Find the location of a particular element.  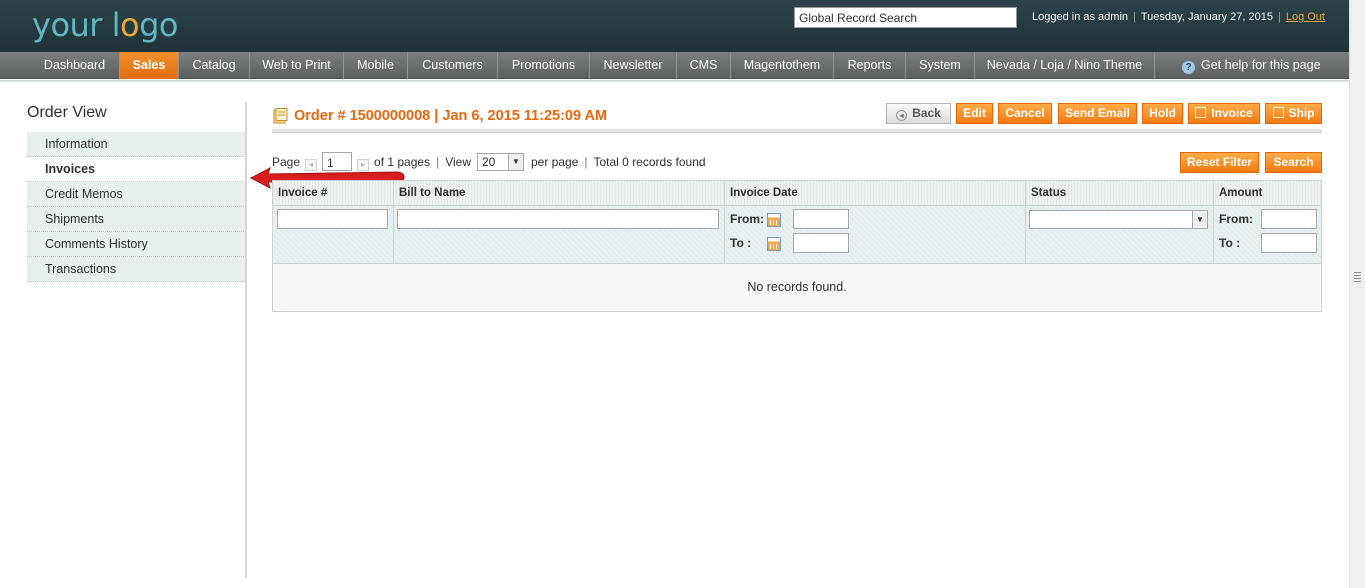

date-from-label: From: is located at coordinates (747, 219).